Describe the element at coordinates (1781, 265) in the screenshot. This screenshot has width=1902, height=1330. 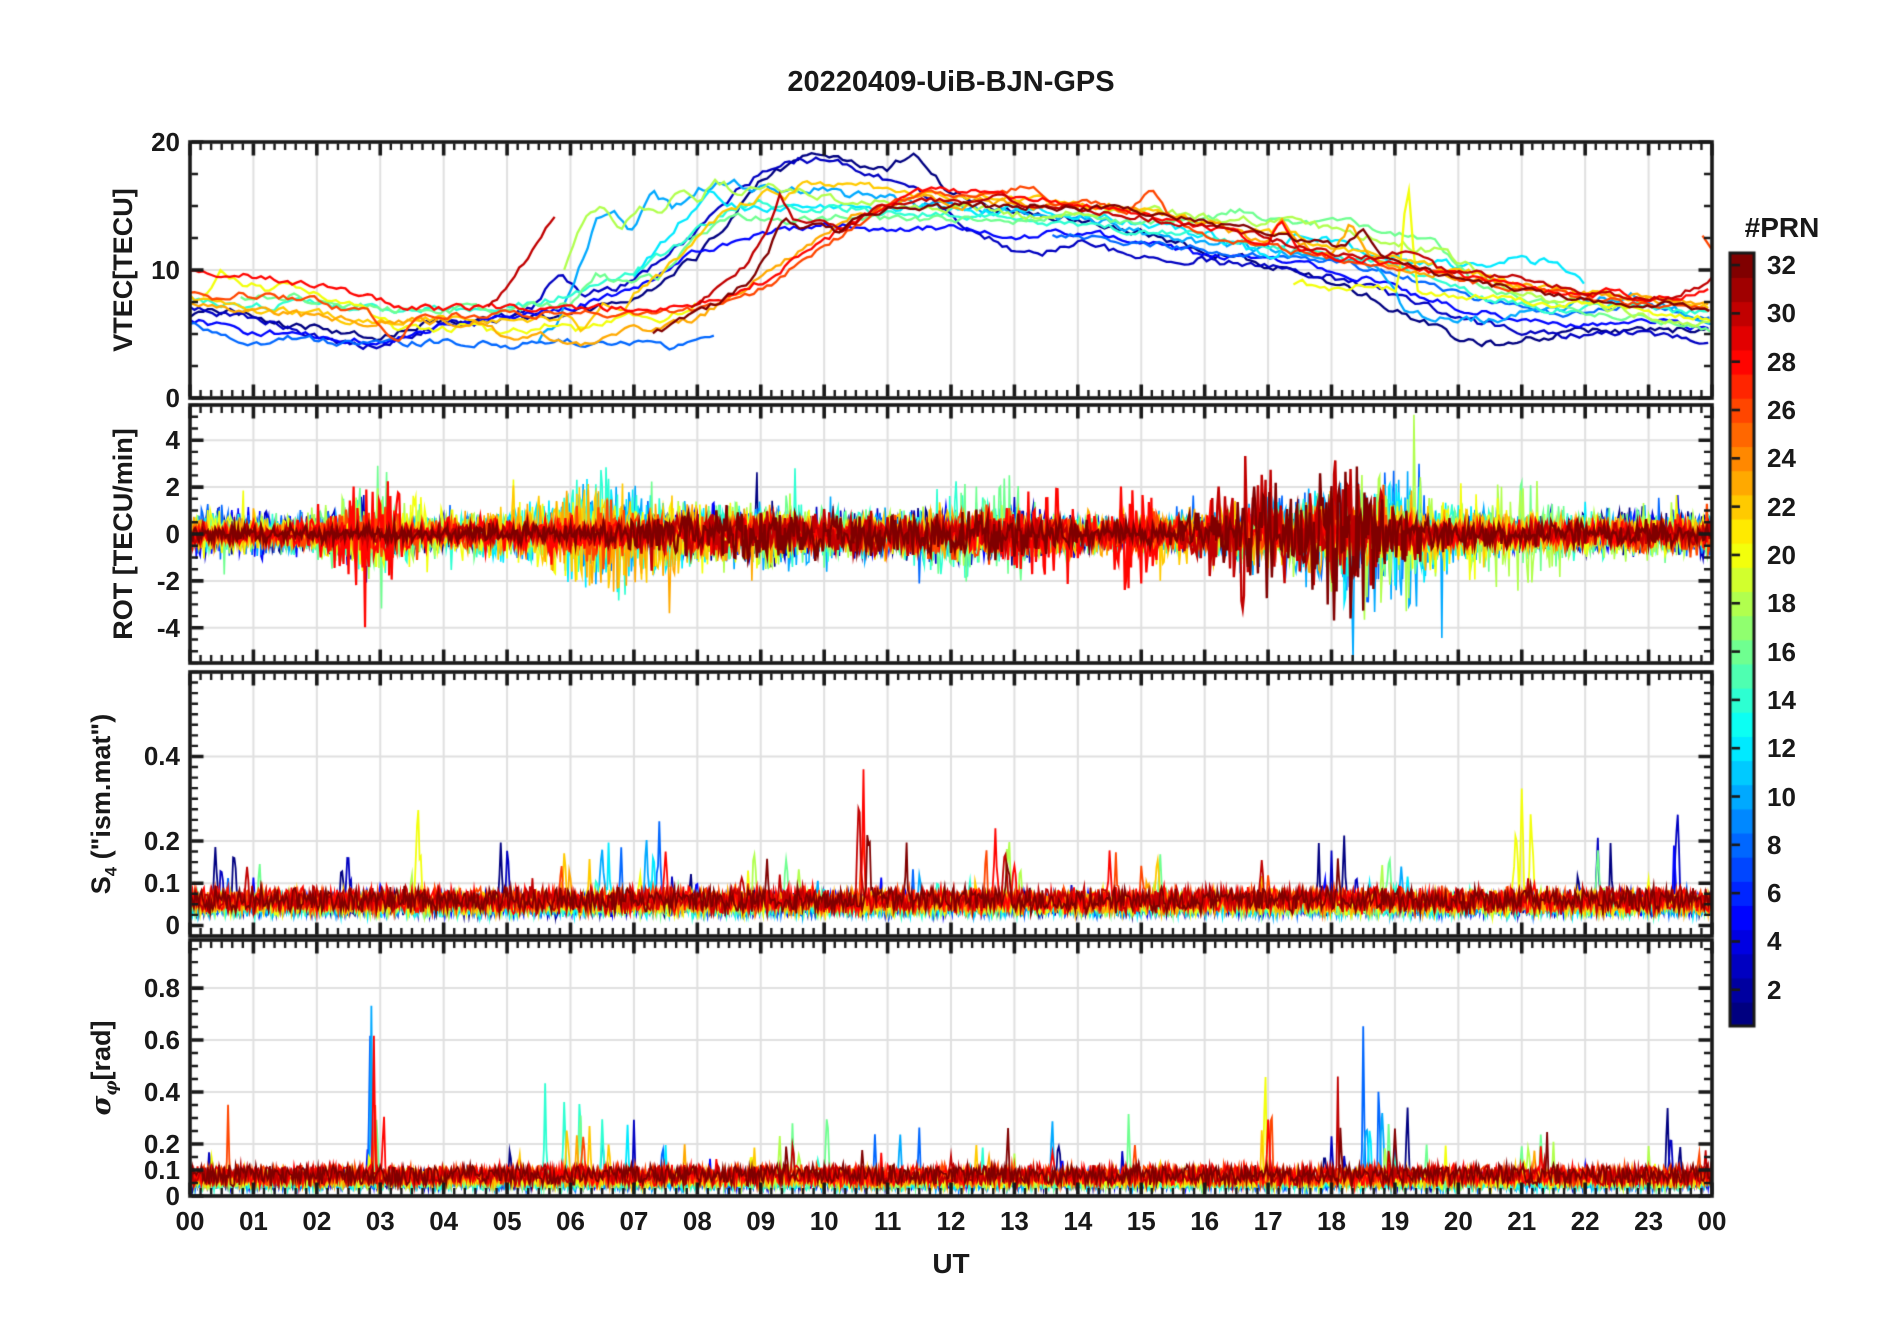
I see `colorbar-tick-label: 32` at that location.